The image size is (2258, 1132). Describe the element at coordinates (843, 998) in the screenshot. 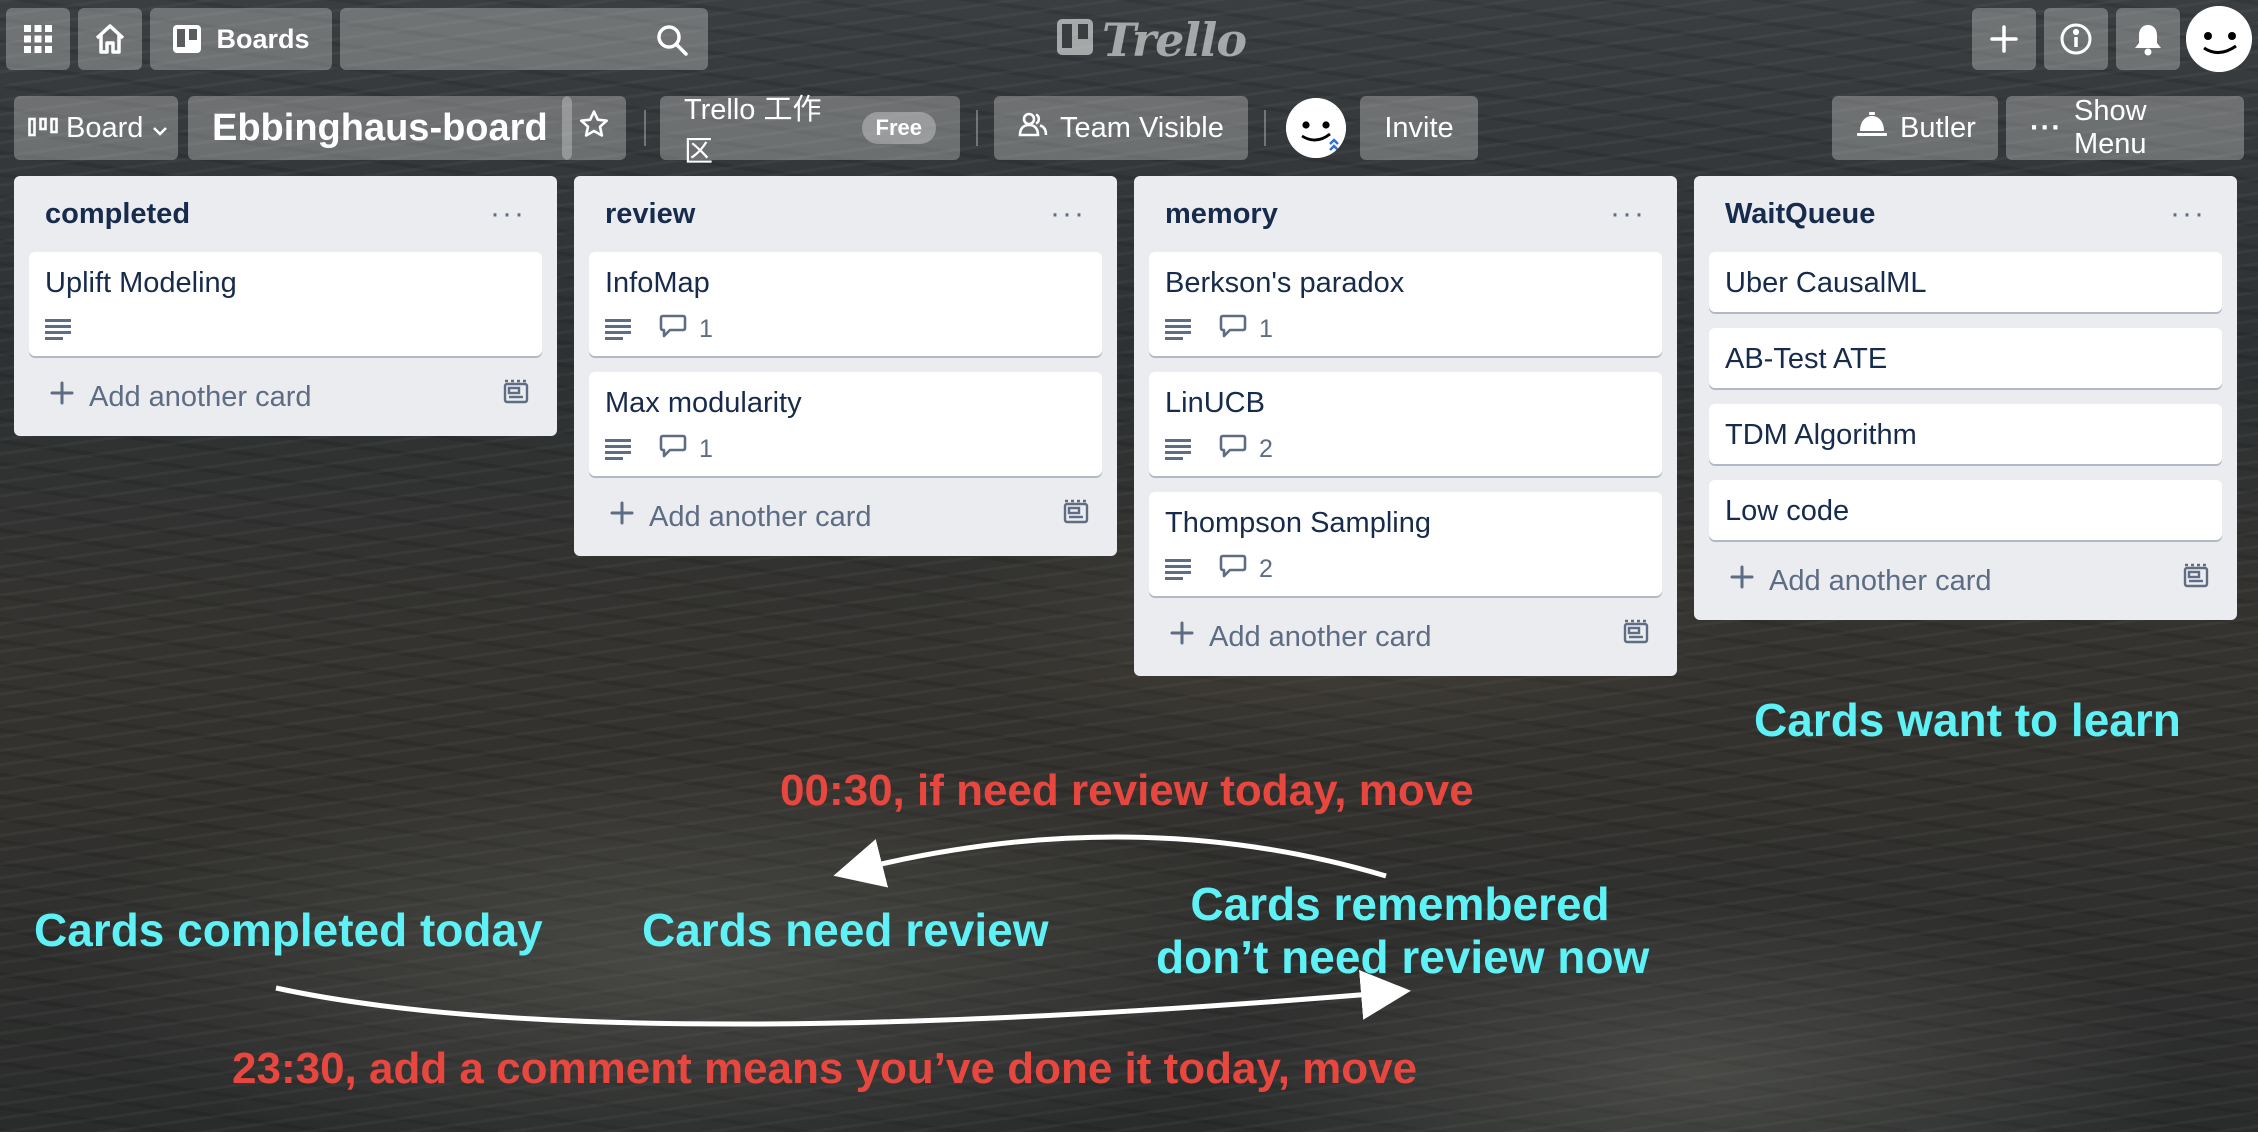

I see `memory-arrow` at that location.